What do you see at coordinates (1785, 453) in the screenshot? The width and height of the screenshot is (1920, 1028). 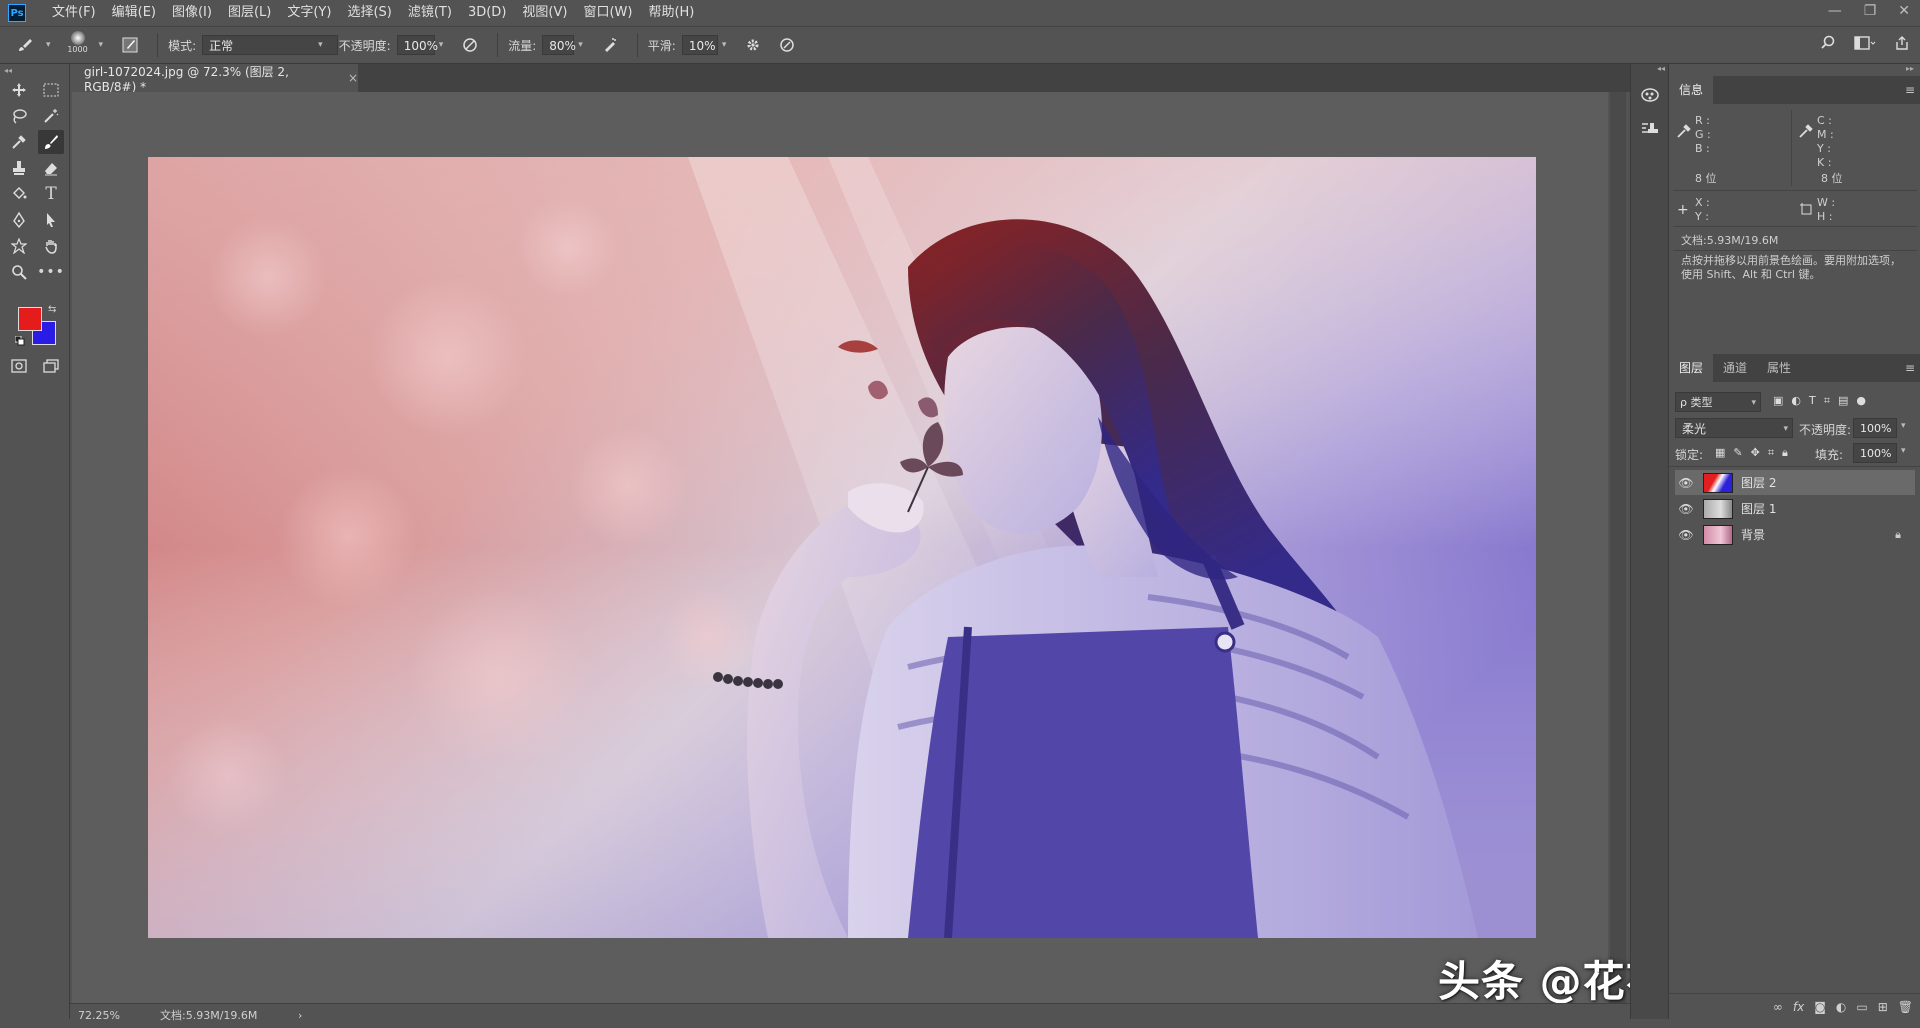 I see `lock-all-icon: 🔒︎` at bounding box center [1785, 453].